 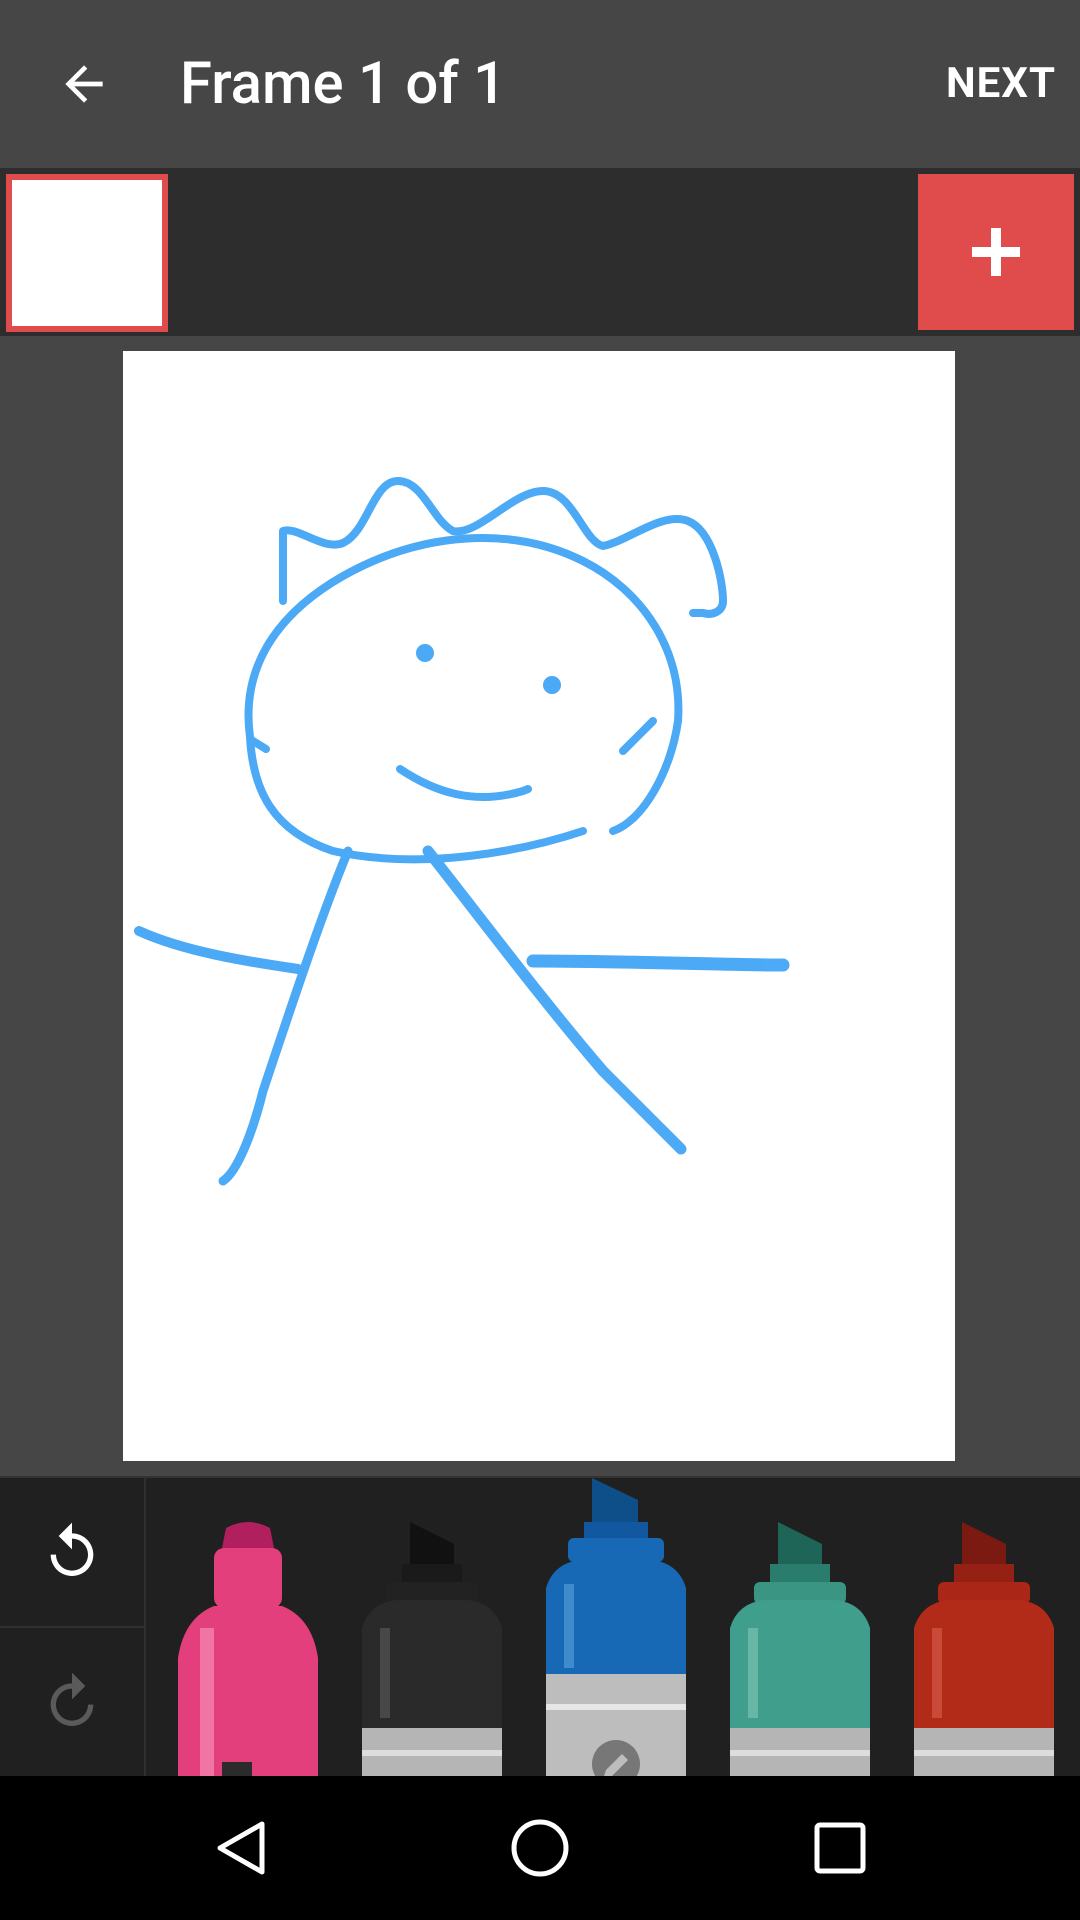 I want to click on system-nav-bar, so click(x=540, y=1848).